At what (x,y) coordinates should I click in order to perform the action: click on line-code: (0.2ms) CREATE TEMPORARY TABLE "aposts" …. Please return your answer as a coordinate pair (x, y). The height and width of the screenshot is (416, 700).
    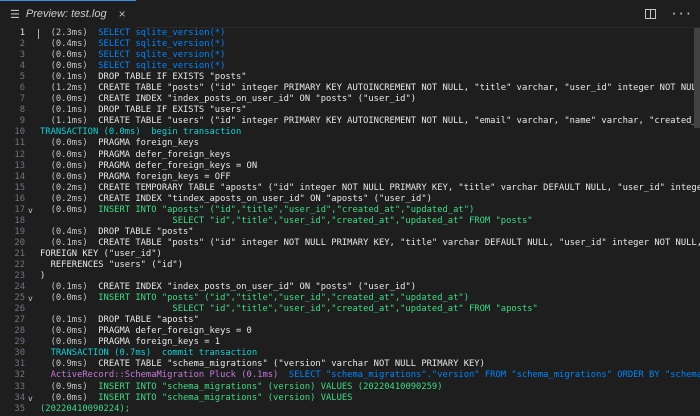
    Looking at the image, I should click on (370, 188).